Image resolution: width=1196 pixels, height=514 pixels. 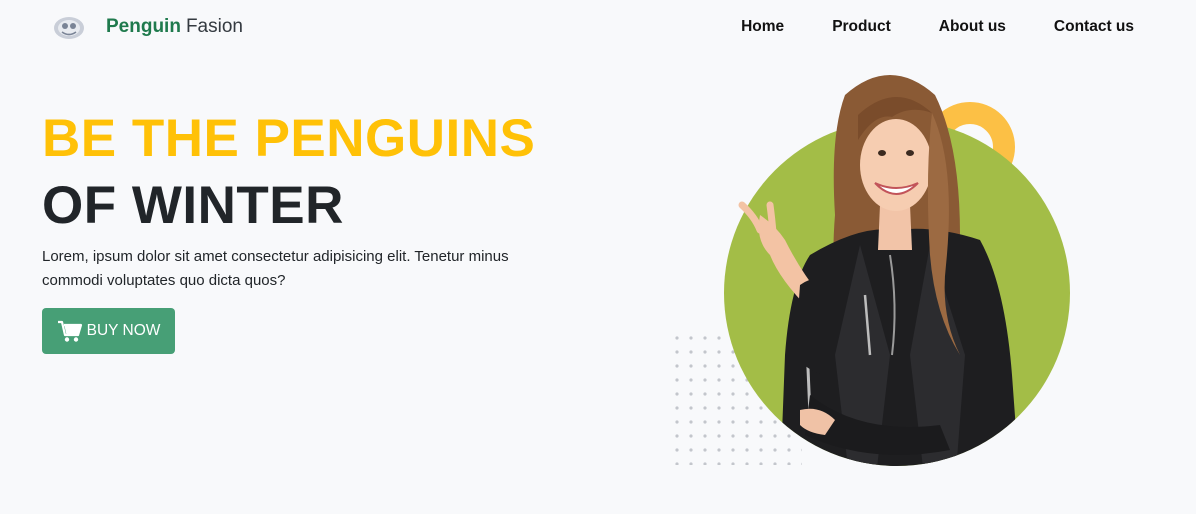 What do you see at coordinates (214, 26) in the screenshot?
I see `brand-name-light: Fasion` at bounding box center [214, 26].